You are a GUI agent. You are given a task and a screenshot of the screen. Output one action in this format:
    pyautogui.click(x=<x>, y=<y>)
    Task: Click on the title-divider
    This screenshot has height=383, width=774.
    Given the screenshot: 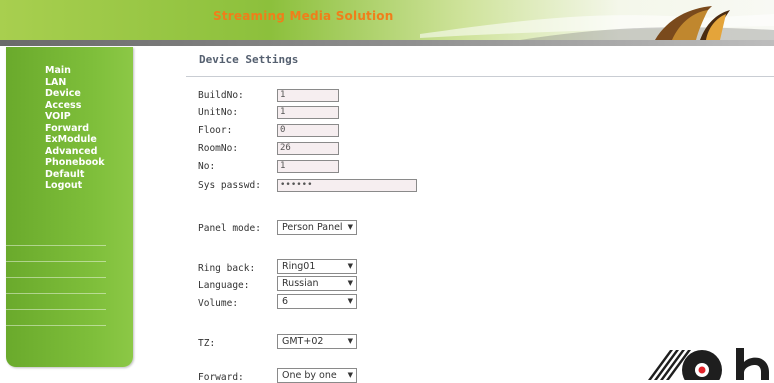 What is the action you would take?
    pyautogui.click(x=480, y=76)
    